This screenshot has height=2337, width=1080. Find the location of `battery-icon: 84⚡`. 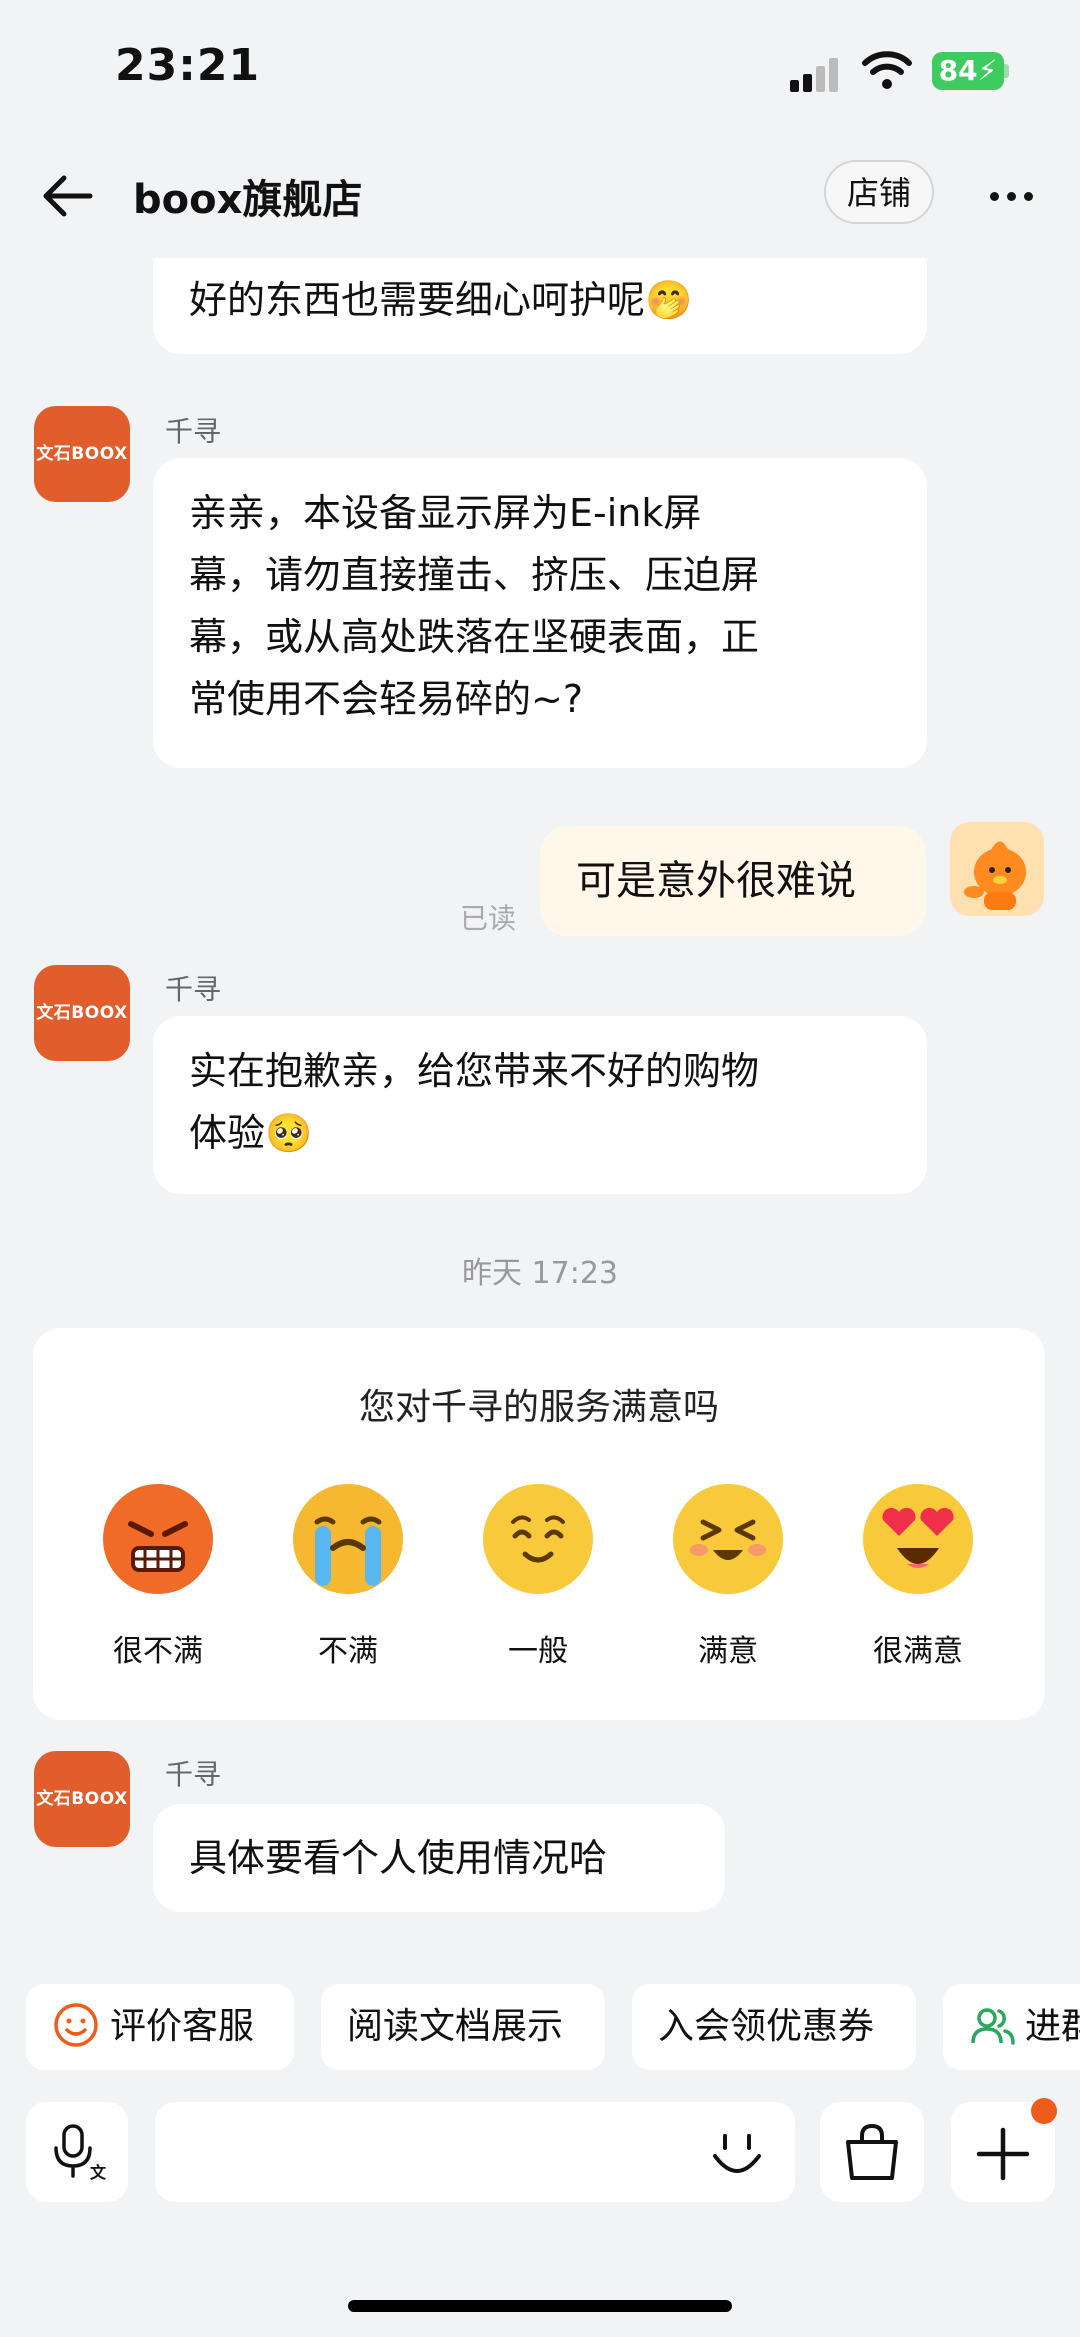

battery-icon: 84⚡ is located at coordinates (968, 71).